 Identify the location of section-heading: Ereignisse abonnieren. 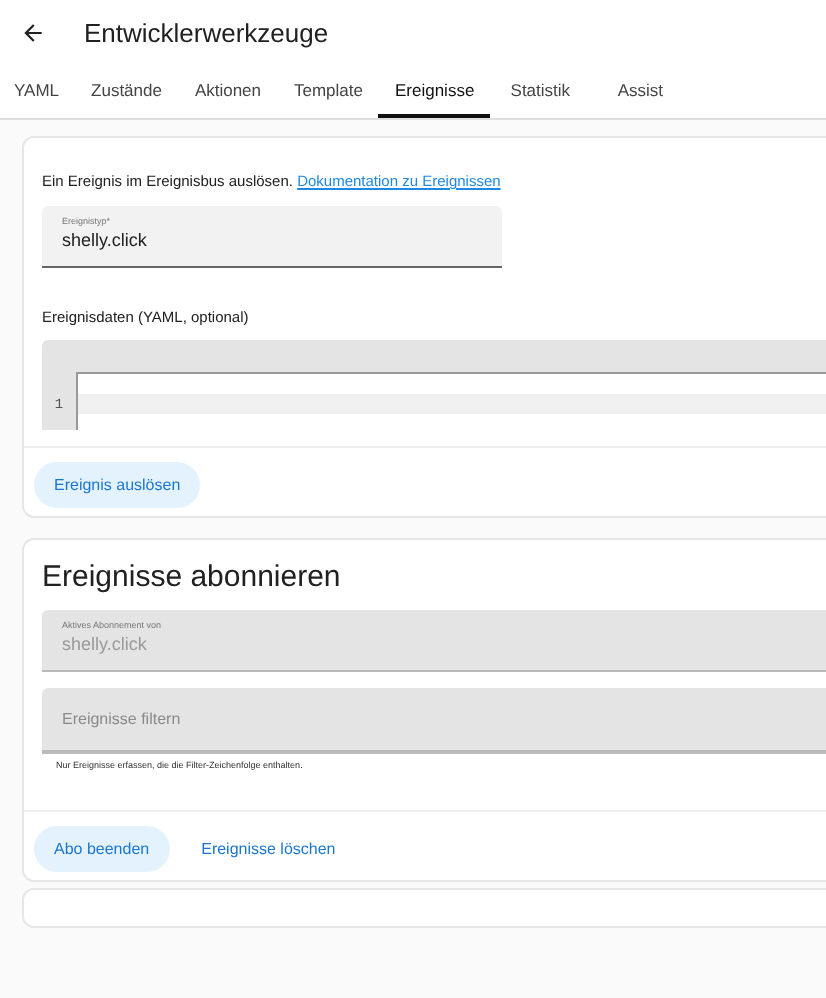
(192, 577).